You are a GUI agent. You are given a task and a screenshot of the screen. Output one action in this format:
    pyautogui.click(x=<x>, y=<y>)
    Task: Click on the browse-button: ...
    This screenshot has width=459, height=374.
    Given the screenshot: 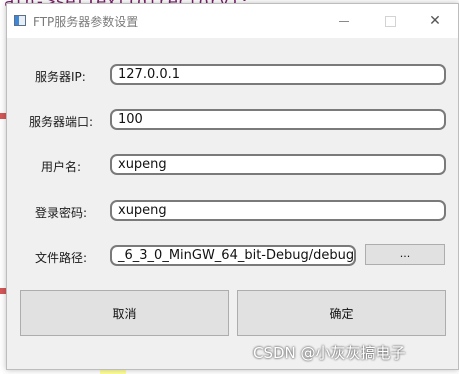 What is the action you would take?
    pyautogui.click(x=405, y=254)
    